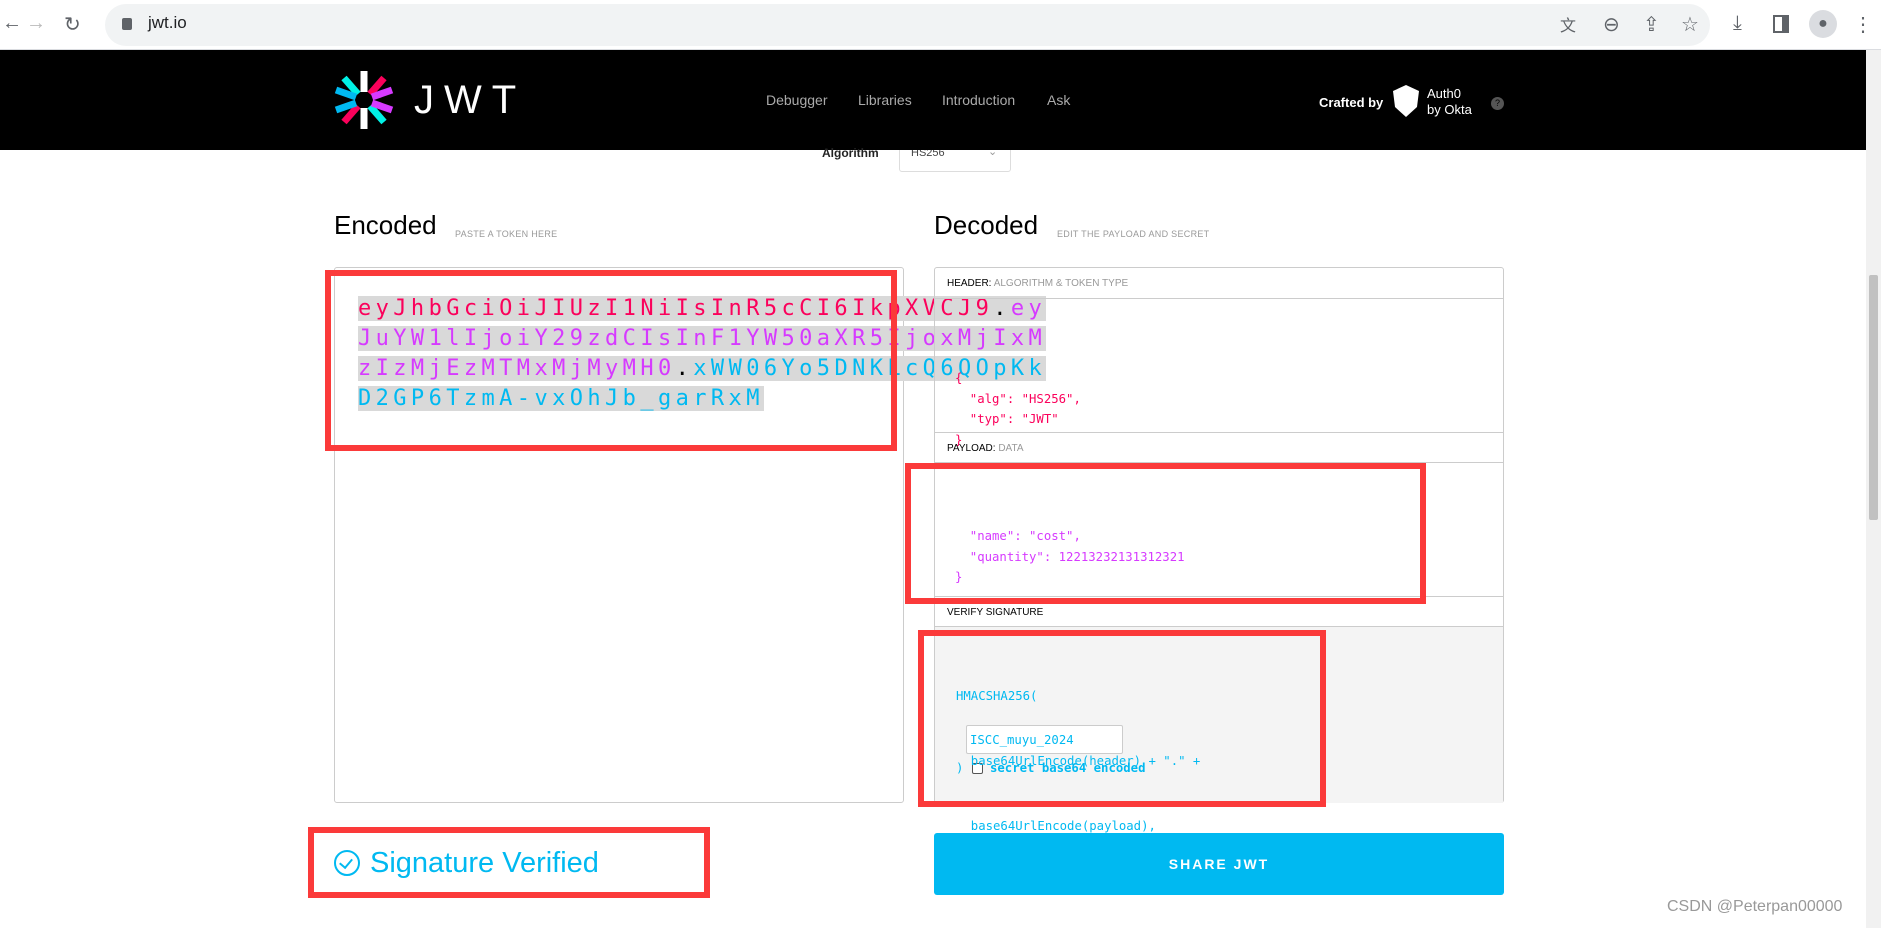 This screenshot has height=928, width=1881. I want to click on header-section-label: HEADER: ALGORITHM & TOKEN TYPE, so click(1219, 283).